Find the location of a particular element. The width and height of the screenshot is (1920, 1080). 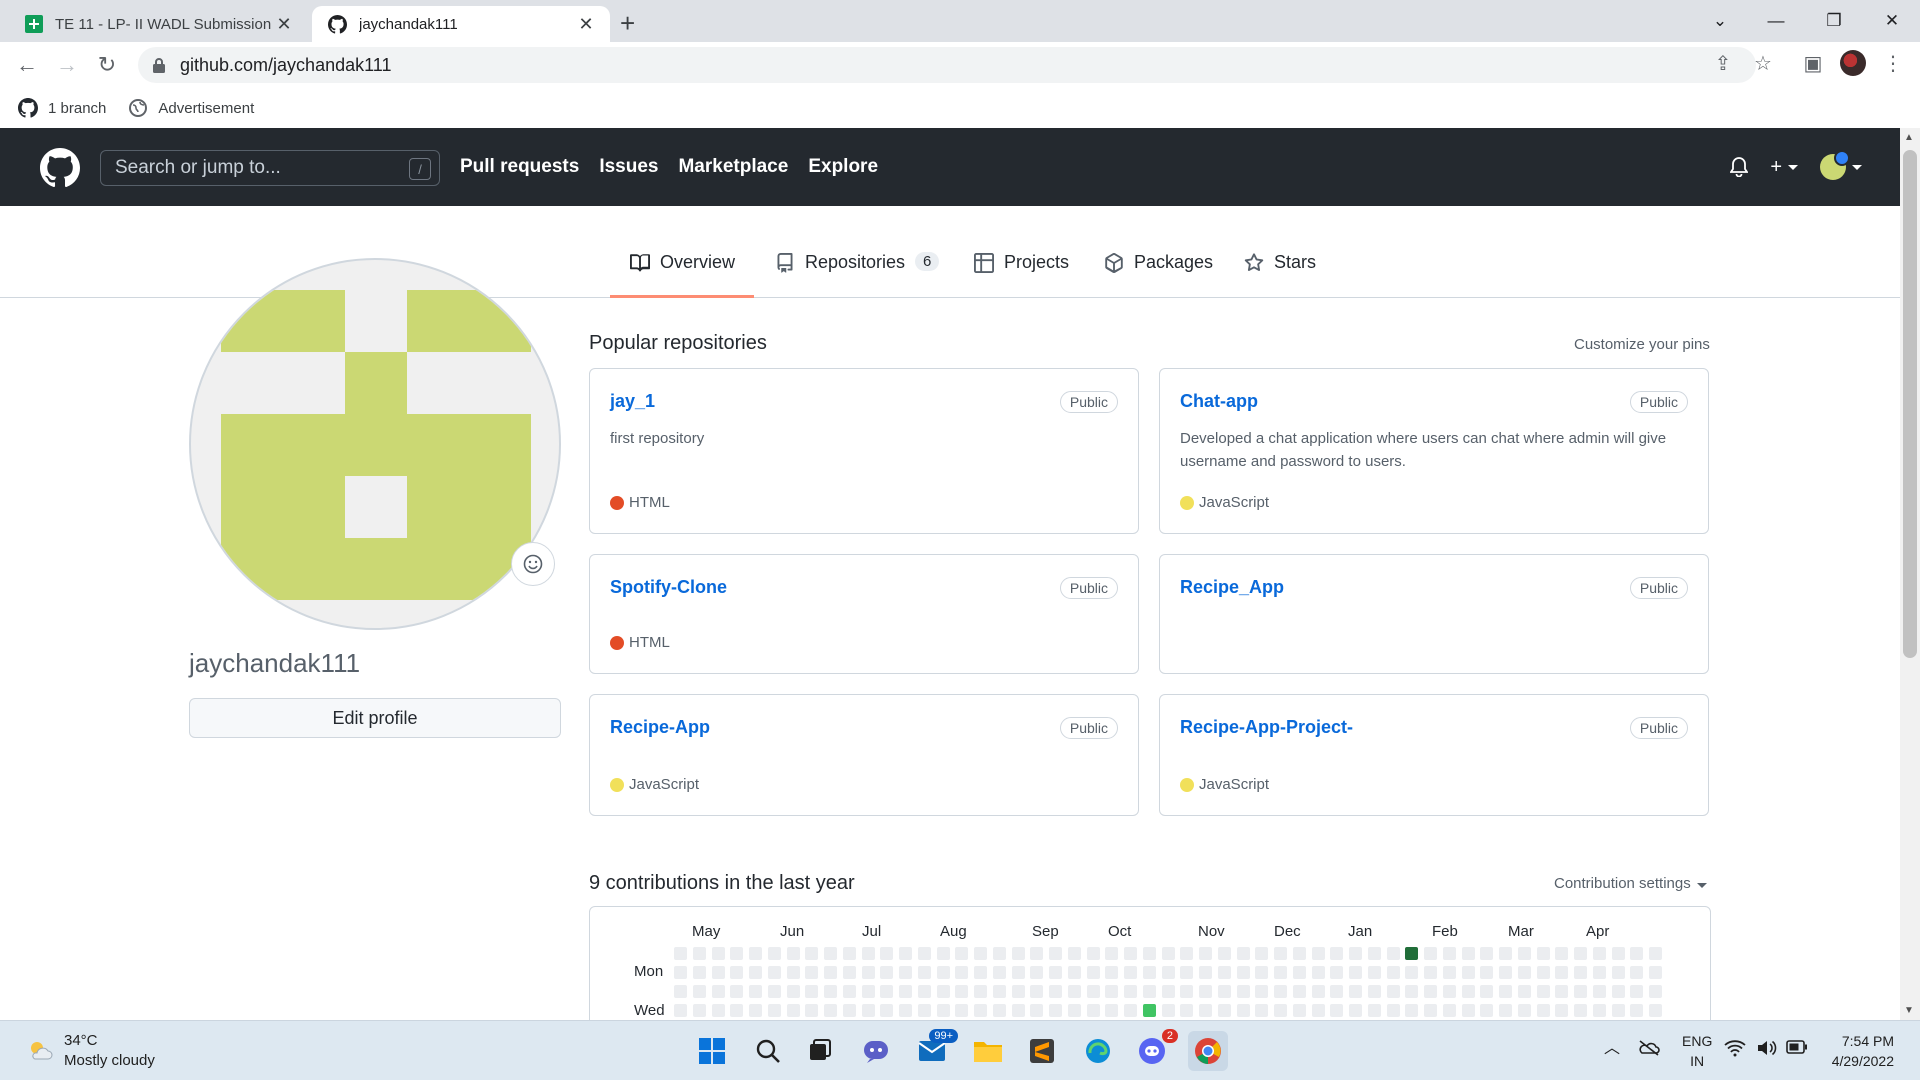

page-scrollbar: ▲ ▼ is located at coordinates (1910, 574).